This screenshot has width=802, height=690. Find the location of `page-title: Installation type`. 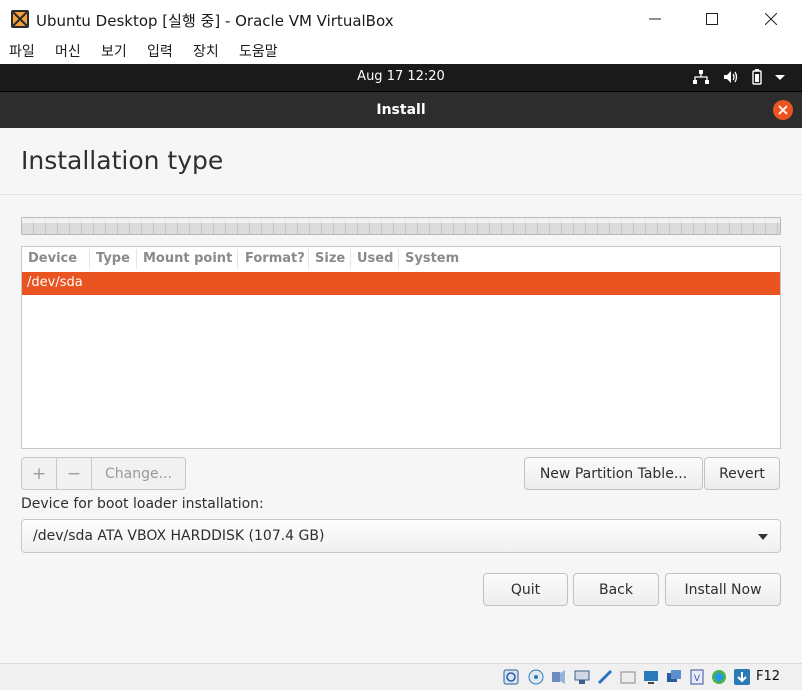

page-title: Installation type is located at coordinates (122, 160).